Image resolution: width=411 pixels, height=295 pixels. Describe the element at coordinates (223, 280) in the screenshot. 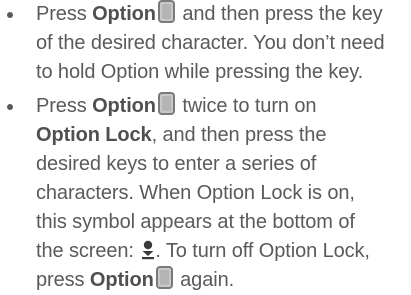

I see `text-line: press Option again.` at that location.